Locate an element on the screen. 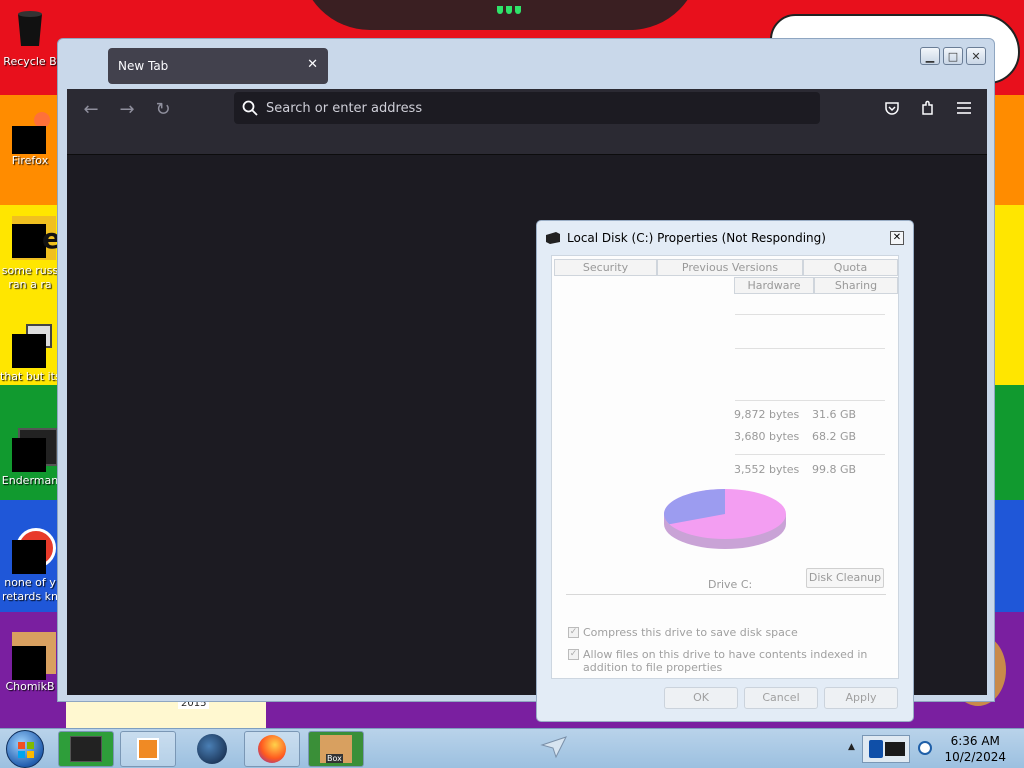  media-icon is located at coordinates (34, 551).